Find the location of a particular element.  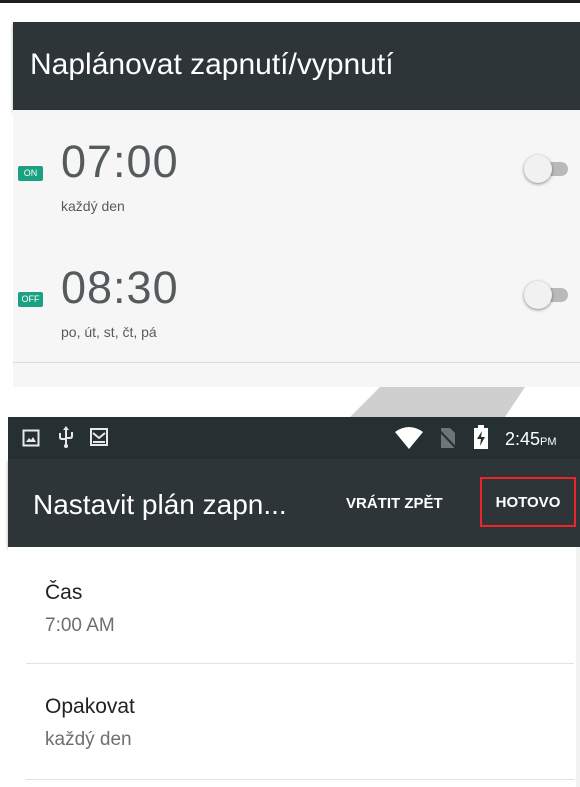

setting-value: 7:00 AM is located at coordinates (80, 625).